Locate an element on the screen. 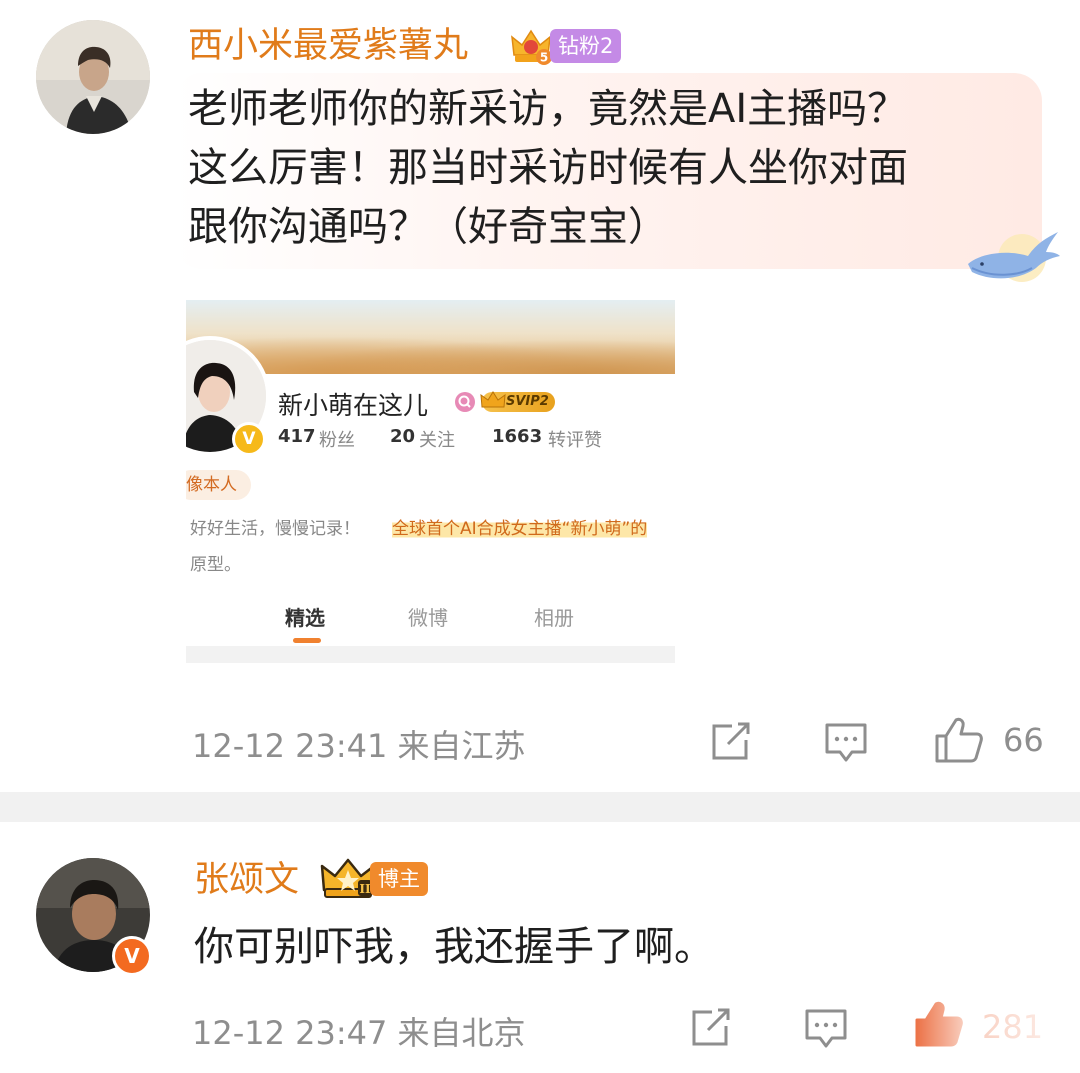  crown-icon: 5 is located at coordinates (531, 47).